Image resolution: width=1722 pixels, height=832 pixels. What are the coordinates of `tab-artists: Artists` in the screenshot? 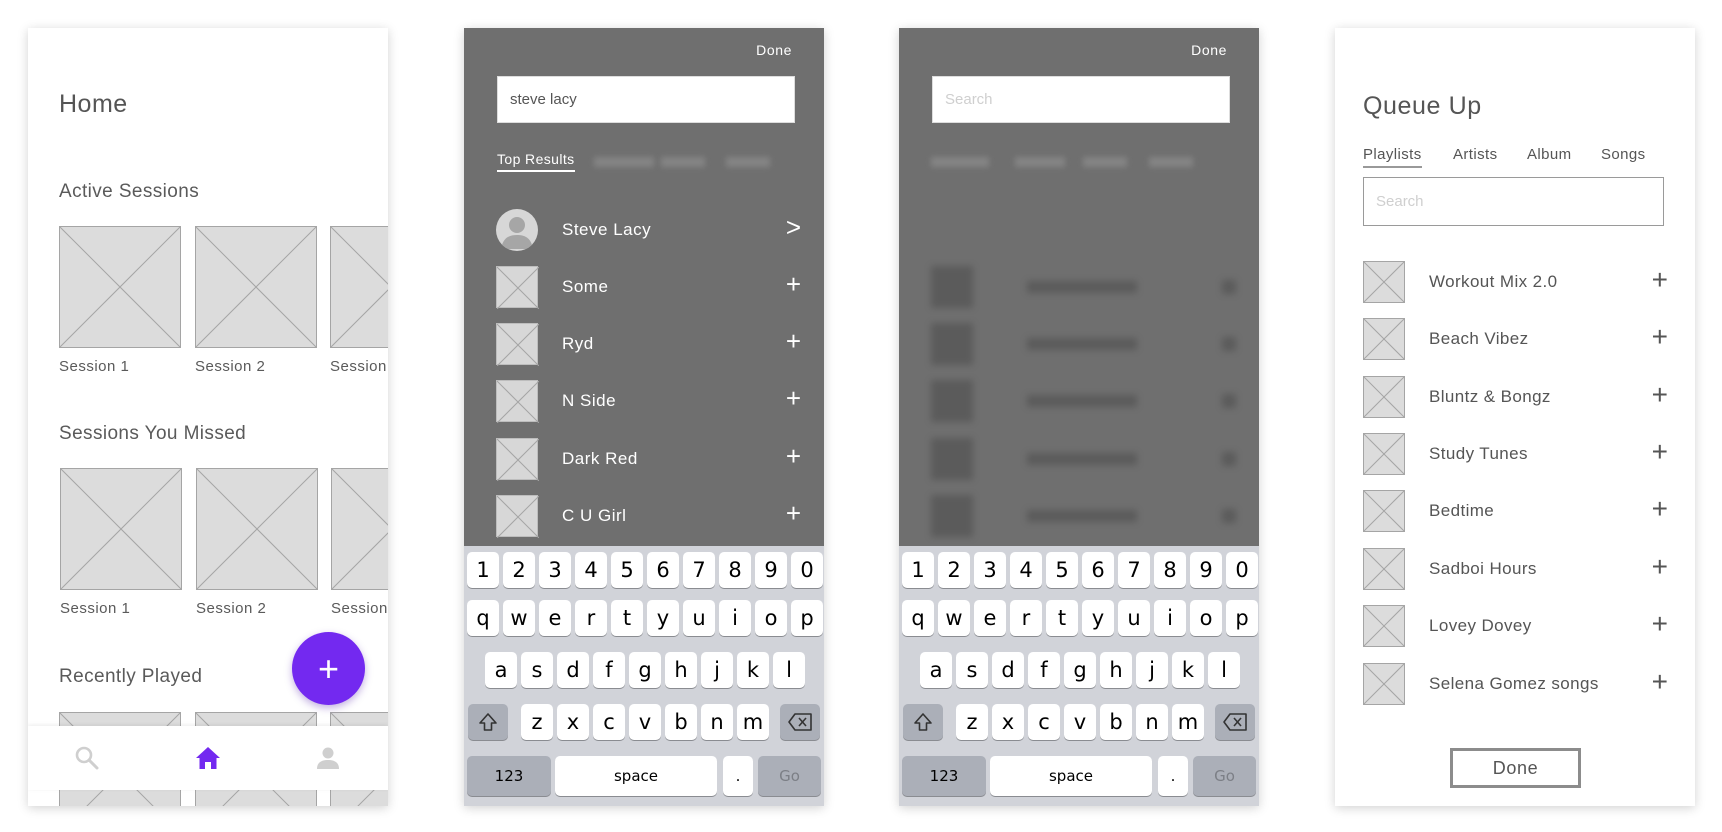 It's located at (1475, 154).